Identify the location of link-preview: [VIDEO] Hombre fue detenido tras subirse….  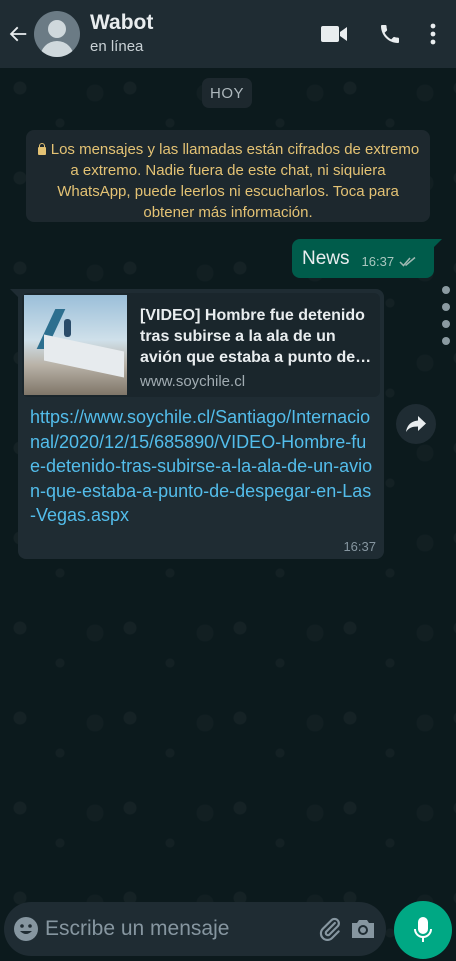
(201, 345).